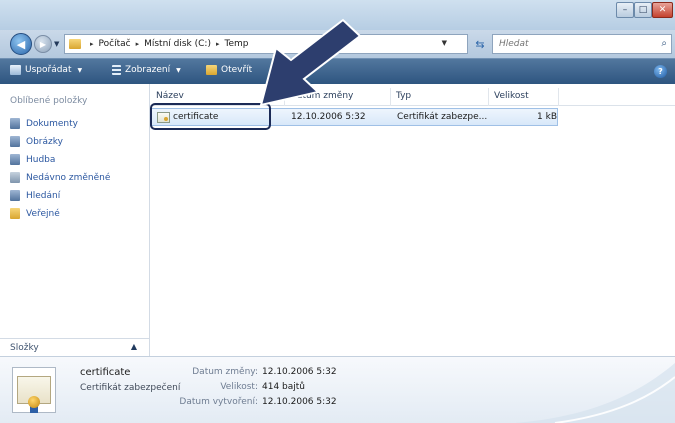  I want to click on views-icon, so click(116, 70).